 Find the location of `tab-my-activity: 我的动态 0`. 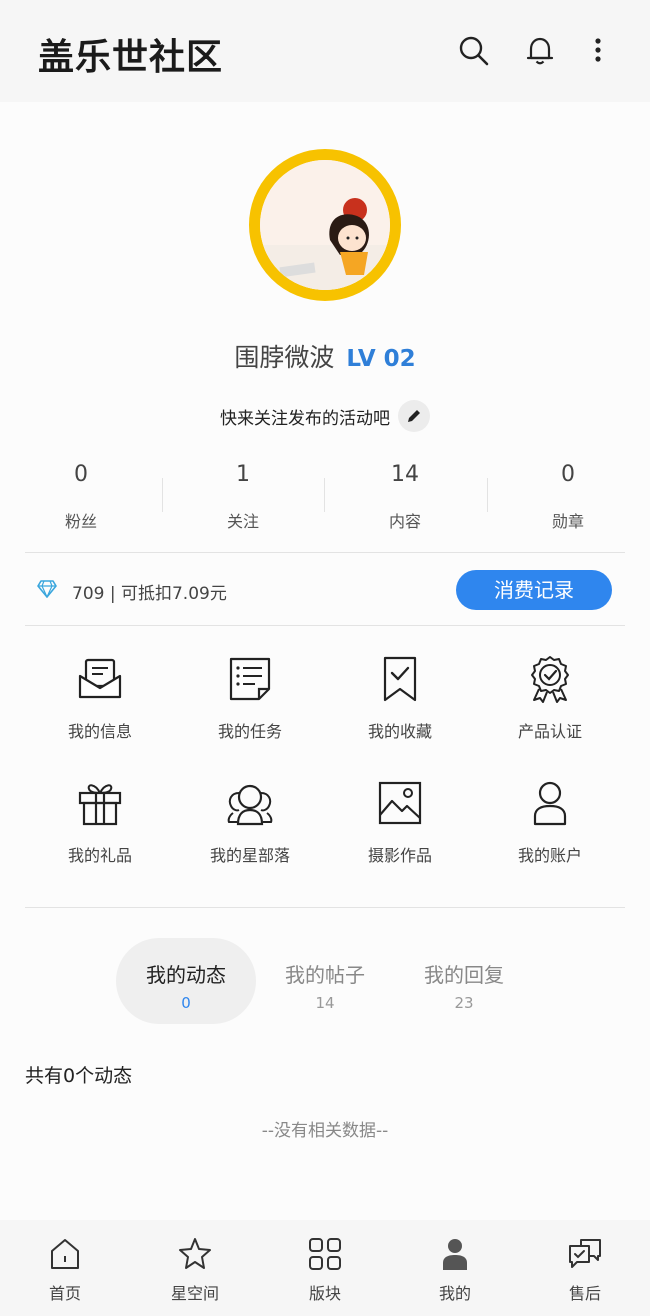

tab-my-activity: 我的动态 0 is located at coordinates (186, 981).